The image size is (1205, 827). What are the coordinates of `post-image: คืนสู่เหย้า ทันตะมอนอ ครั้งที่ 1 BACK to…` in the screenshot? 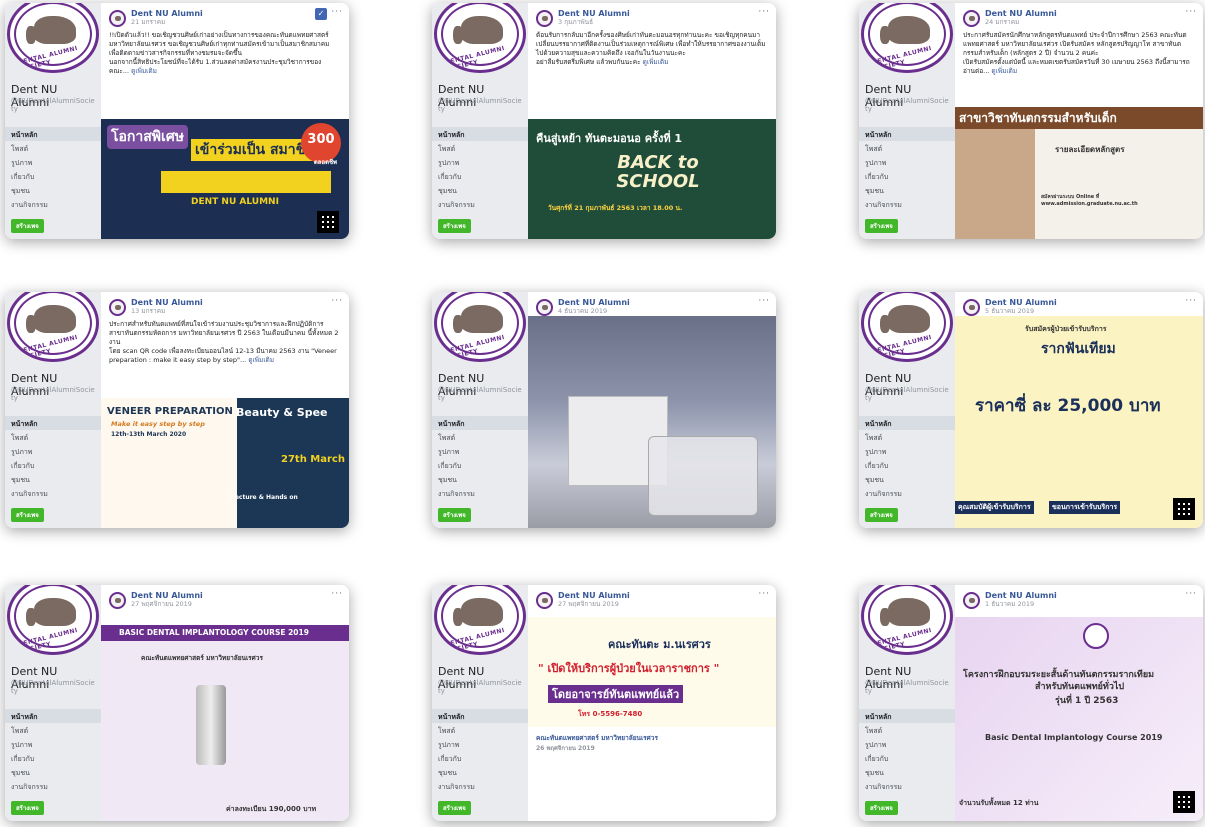 It's located at (652, 179).